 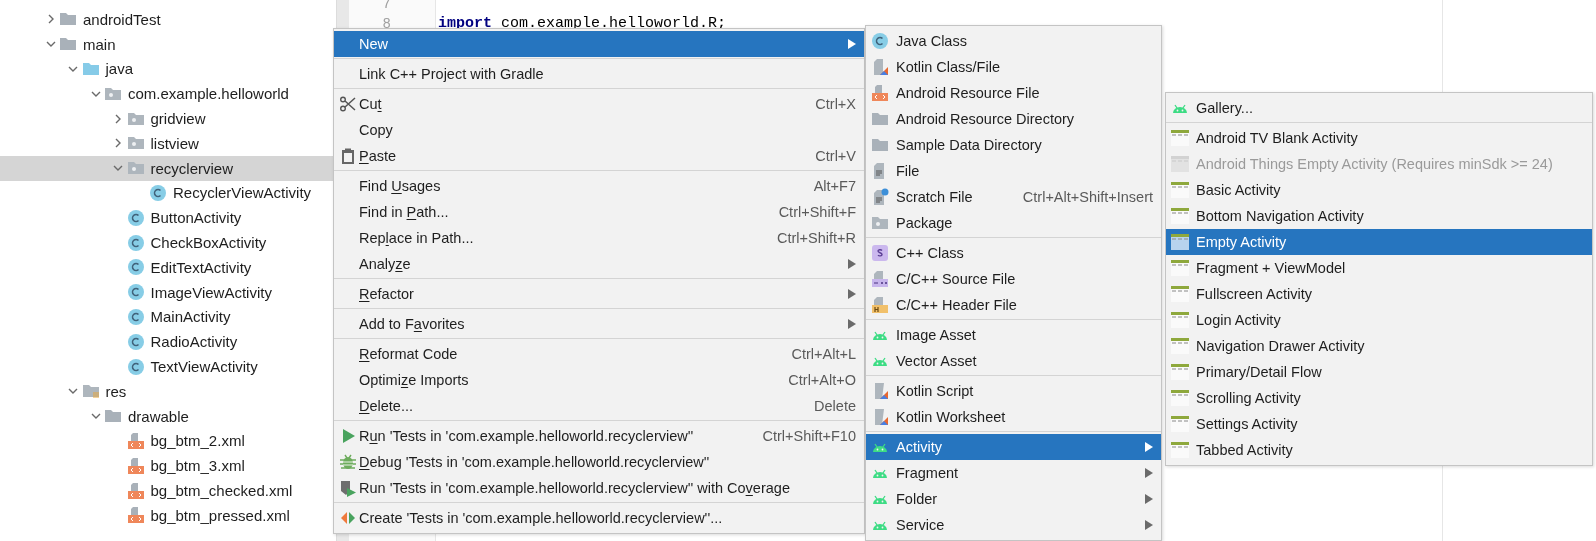 I want to click on tree-item: bg_btm_pressed.xml, so click(x=168, y=515).